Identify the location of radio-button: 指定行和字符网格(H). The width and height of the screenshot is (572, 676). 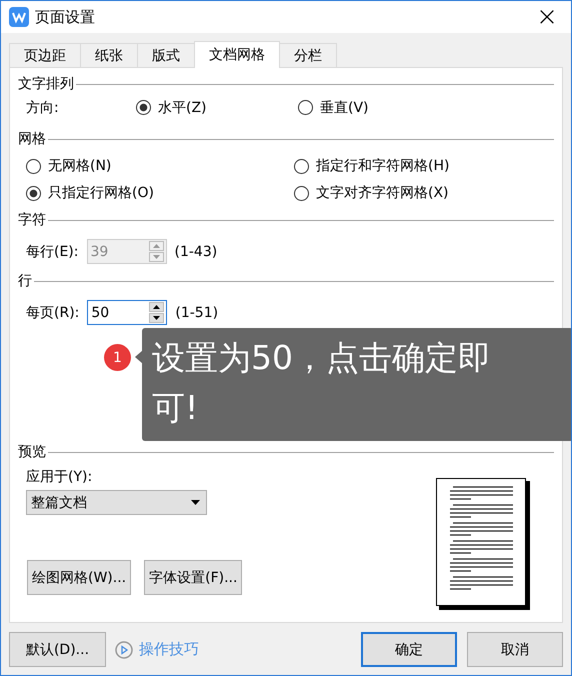
(424, 166).